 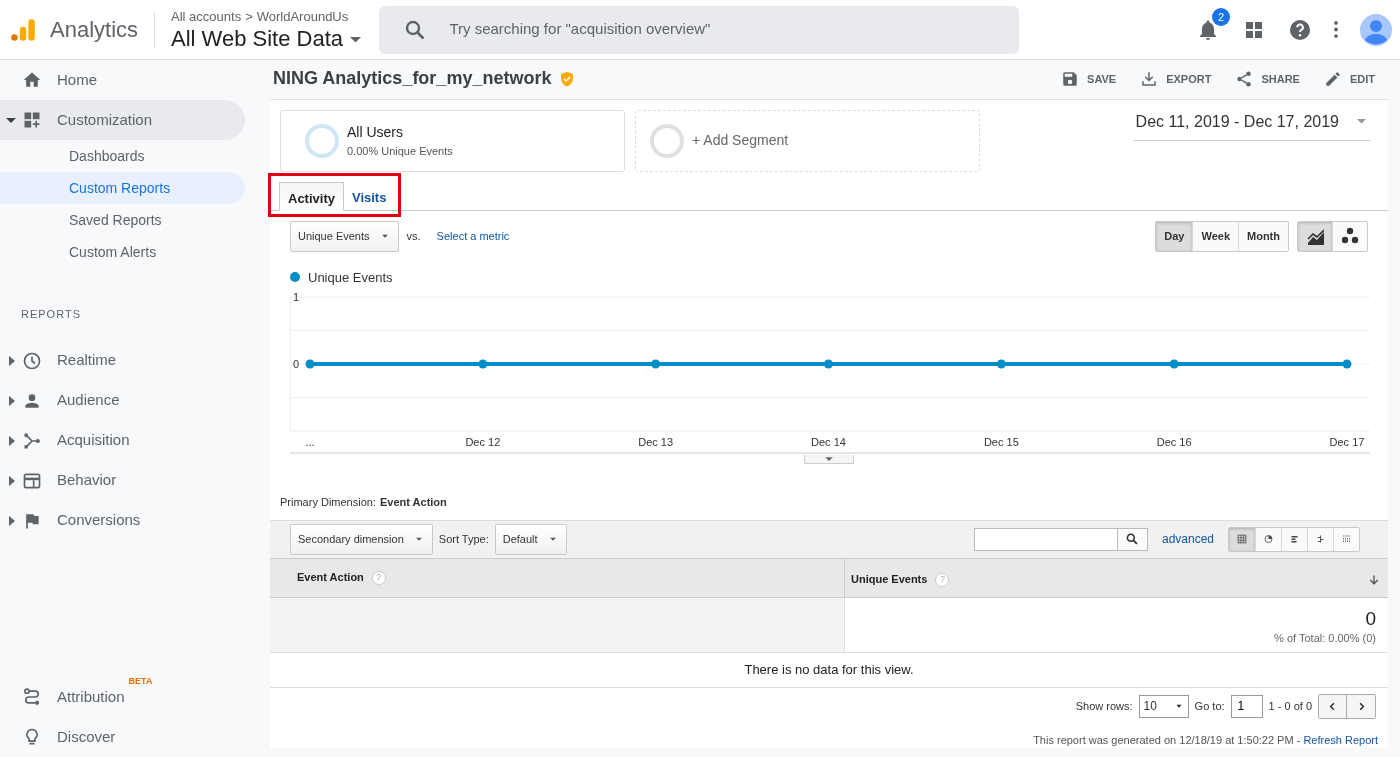 What do you see at coordinates (1104, 706) in the screenshot?
I see `show-rows-label: Show rows:` at bounding box center [1104, 706].